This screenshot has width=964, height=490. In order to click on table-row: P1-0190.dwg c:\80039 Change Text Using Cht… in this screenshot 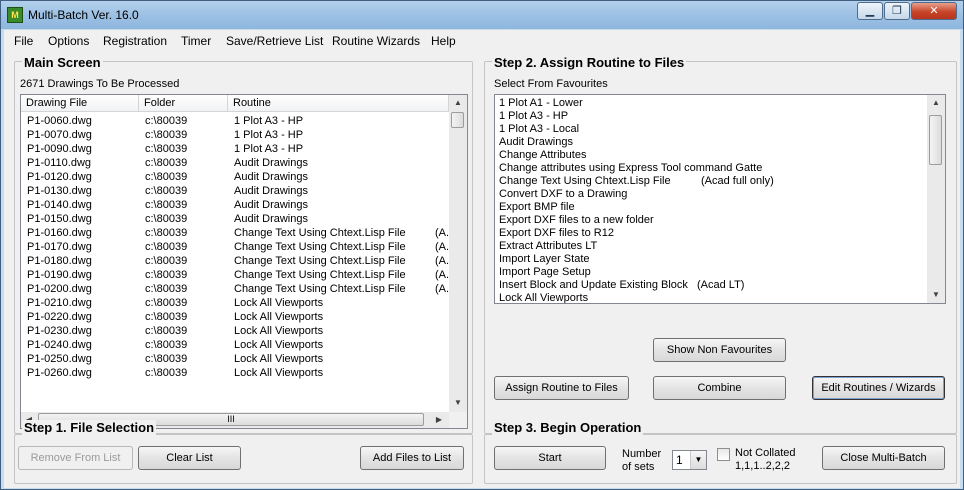, I will do `click(235, 275)`.